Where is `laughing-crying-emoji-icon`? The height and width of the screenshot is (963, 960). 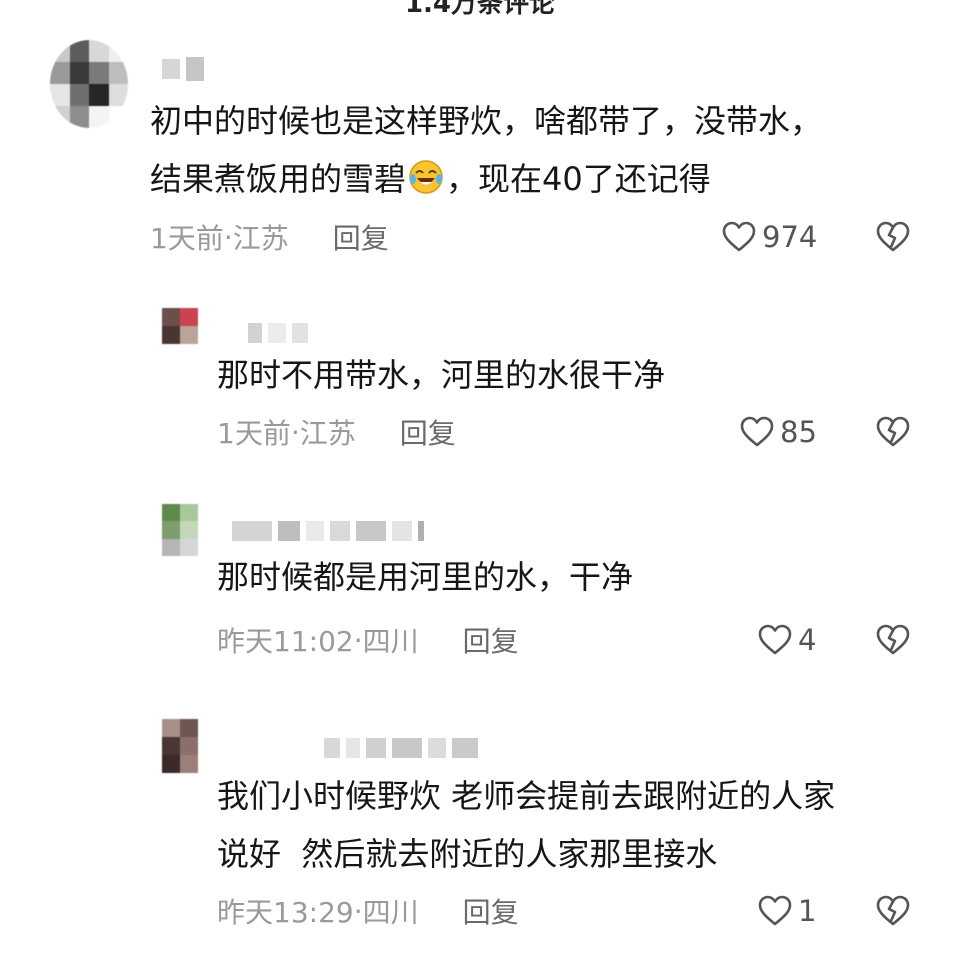 laughing-crying-emoji-icon is located at coordinates (426, 177).